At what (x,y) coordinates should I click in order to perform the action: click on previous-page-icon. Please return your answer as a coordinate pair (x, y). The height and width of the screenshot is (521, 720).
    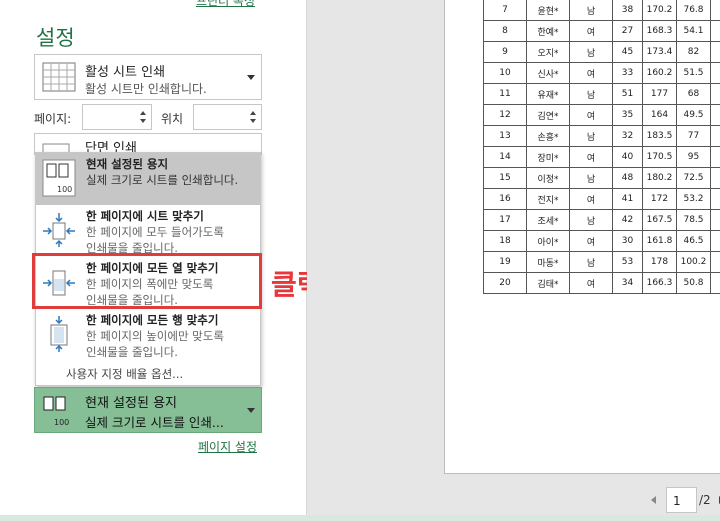
    Looking at the image, I should click on (653, 500).